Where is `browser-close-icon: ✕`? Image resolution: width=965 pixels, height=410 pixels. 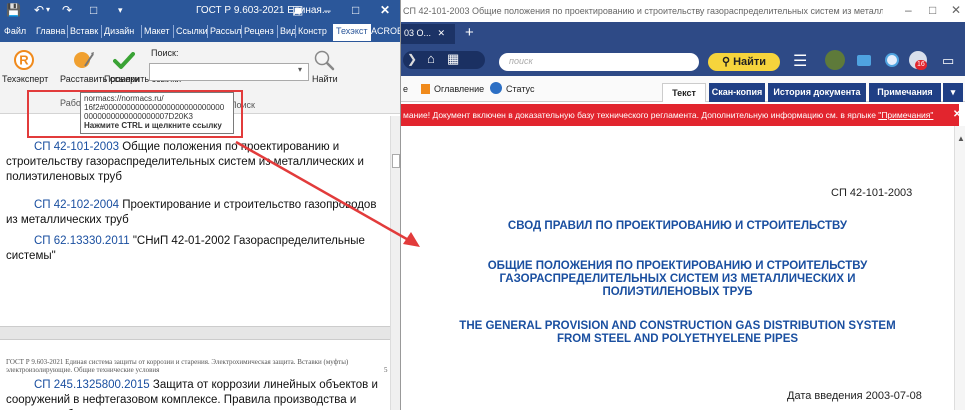 browser-close-icon: ✕ is located at coordinates (956, 10).